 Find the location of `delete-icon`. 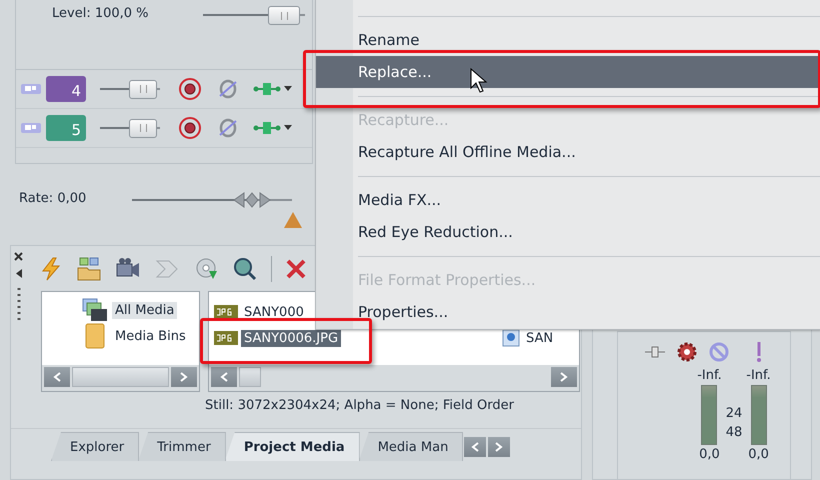

delete-icon is located at coordinates (296, 268).